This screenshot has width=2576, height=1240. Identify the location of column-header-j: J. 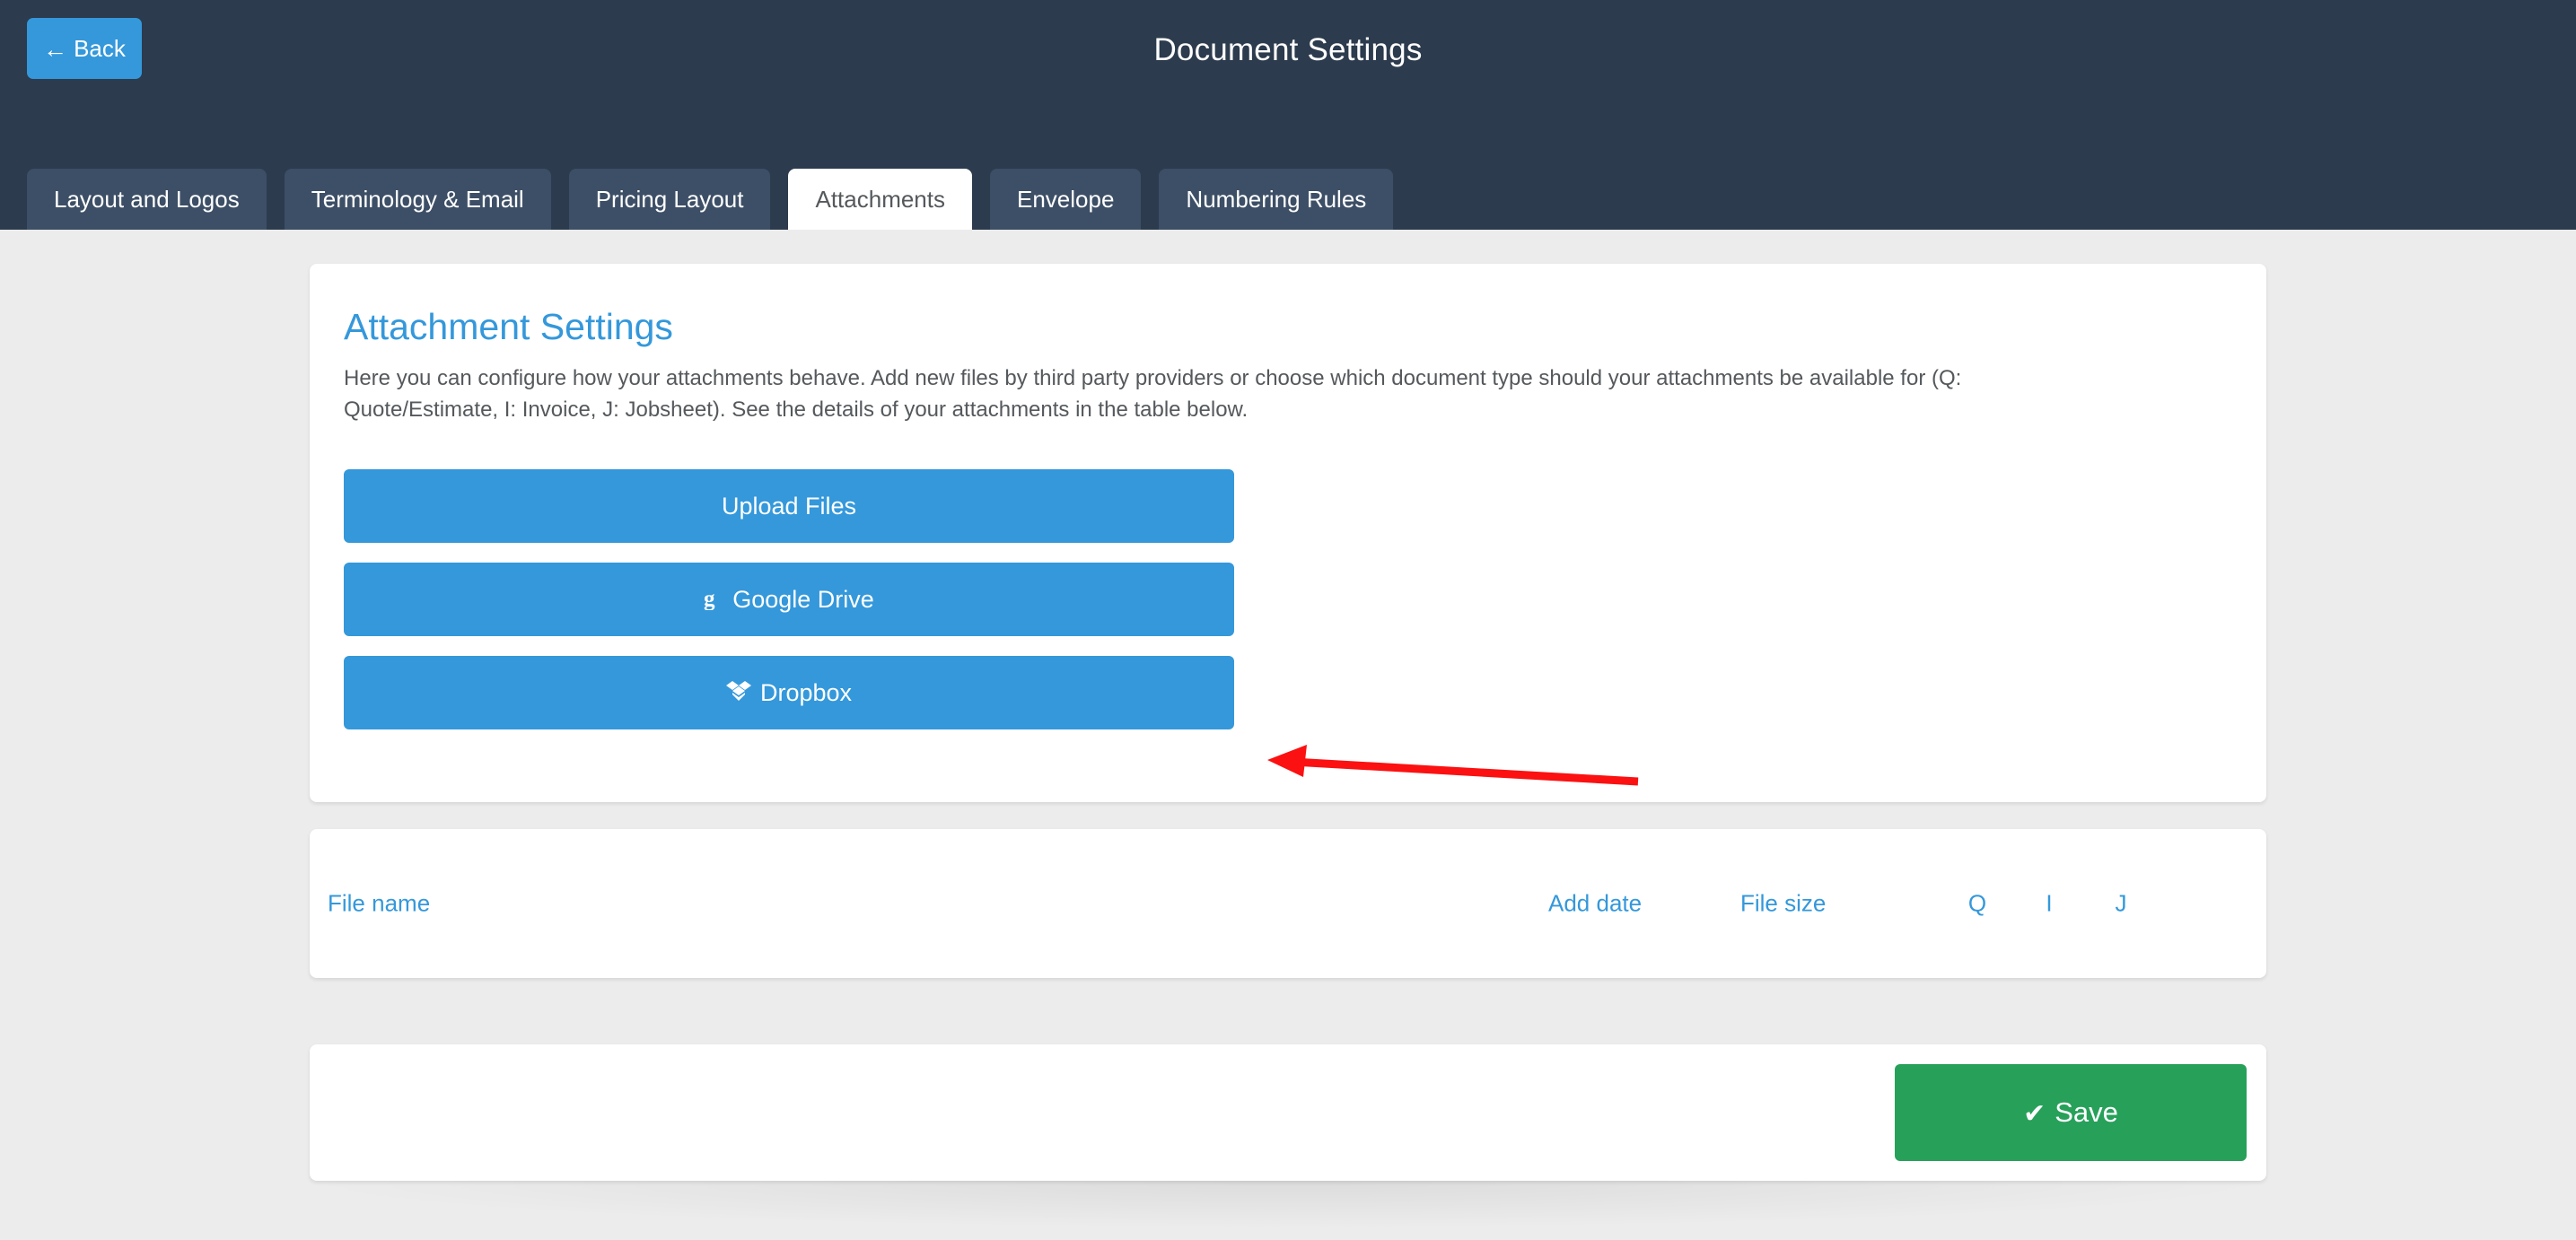
(2120, 904).